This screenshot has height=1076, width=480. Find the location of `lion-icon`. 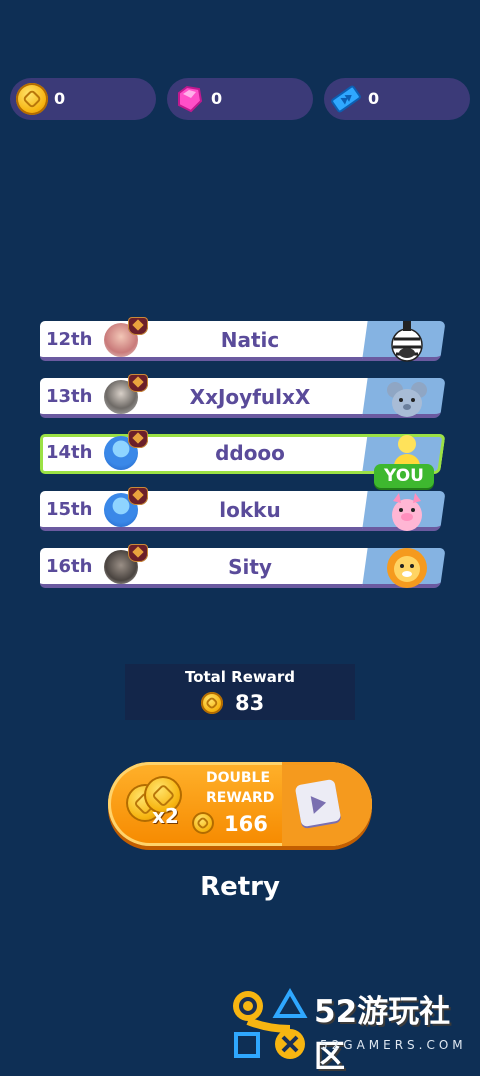

lion-icon is located at coordinates (407, 568).